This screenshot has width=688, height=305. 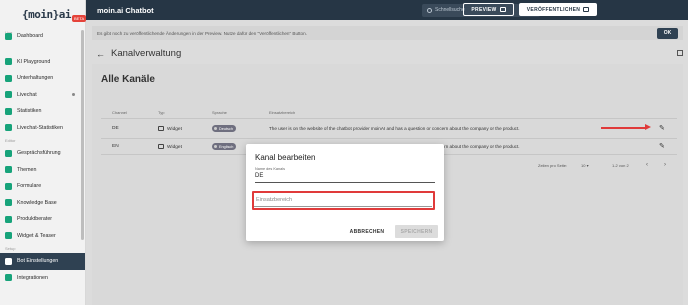 I want to click on sidebar-item-gespraechsfuehrung: Gesprächsführung, so click(x=42, y=153).